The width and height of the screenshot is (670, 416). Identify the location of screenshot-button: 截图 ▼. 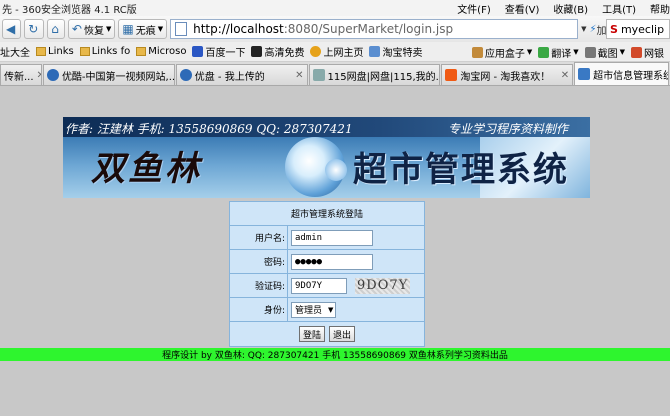
(604, 52).